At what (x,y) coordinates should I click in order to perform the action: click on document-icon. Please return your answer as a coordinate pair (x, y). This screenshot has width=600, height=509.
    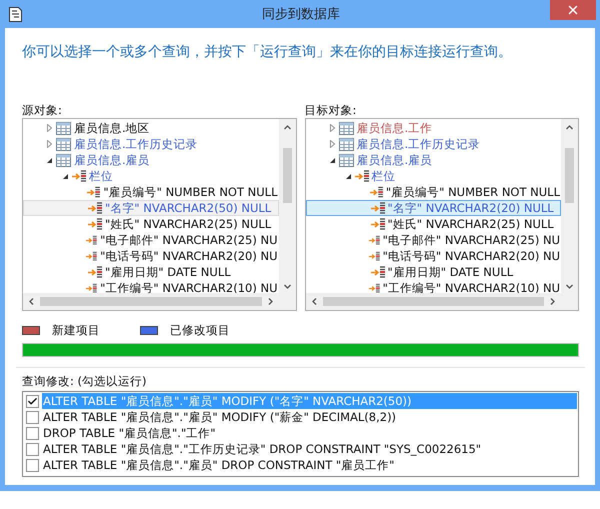
    Looking at the image, I should click on (15, 14).